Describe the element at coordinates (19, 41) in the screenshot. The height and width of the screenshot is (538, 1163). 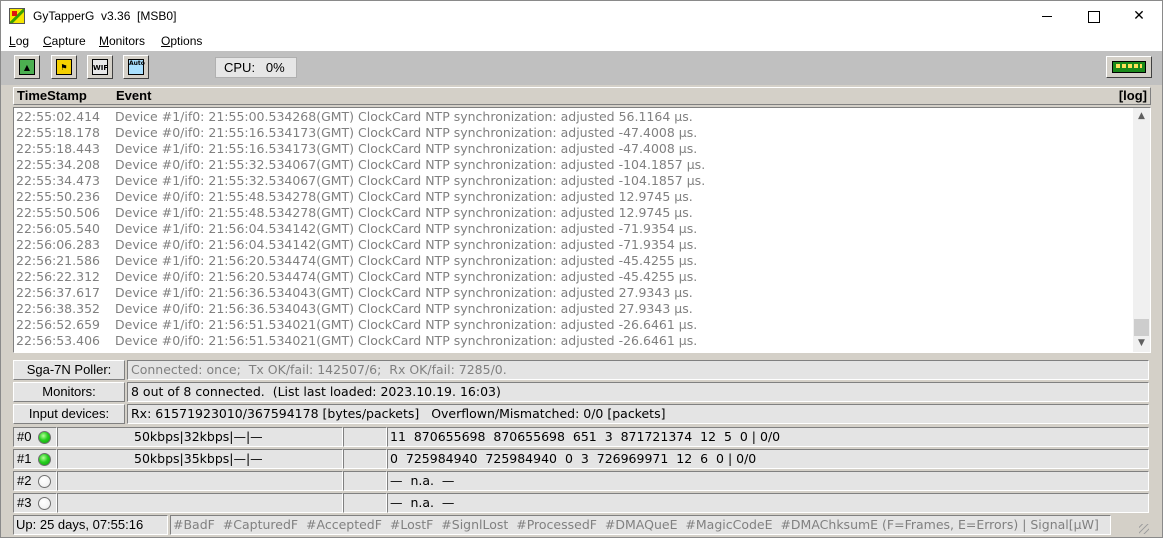
I see `menu-log: Log` at that location.